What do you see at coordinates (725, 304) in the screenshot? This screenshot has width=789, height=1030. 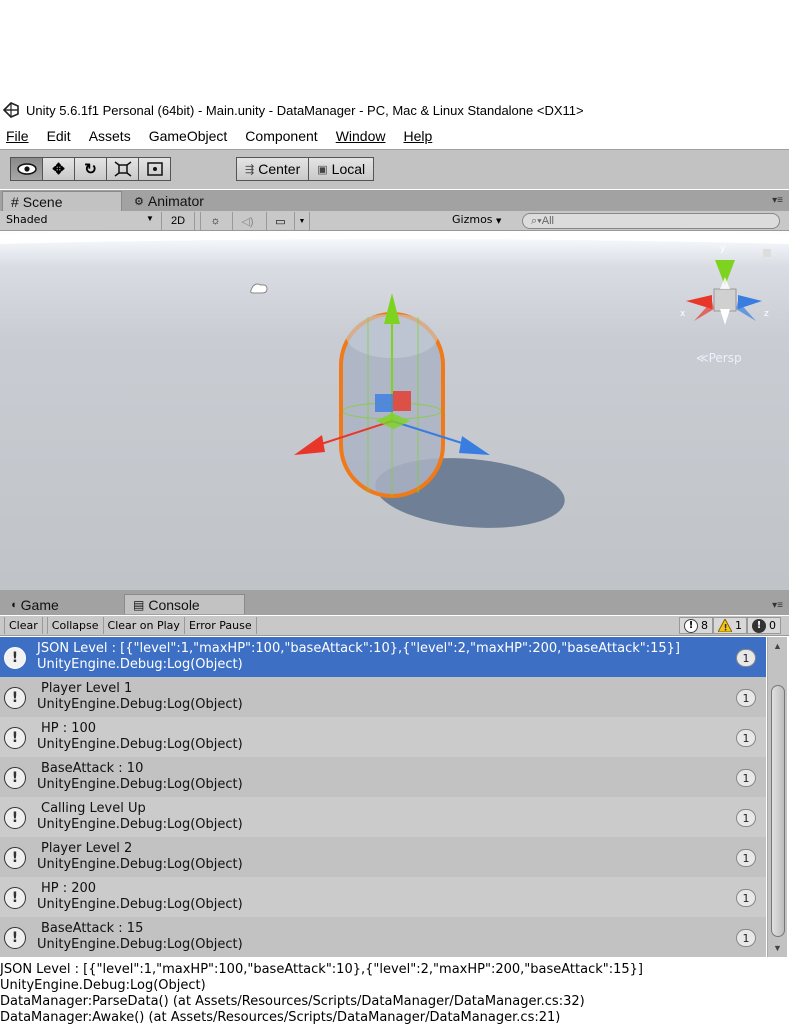 I see `orientation-gizmo: x y z ≪Persp` at bounding box center [725, 304].